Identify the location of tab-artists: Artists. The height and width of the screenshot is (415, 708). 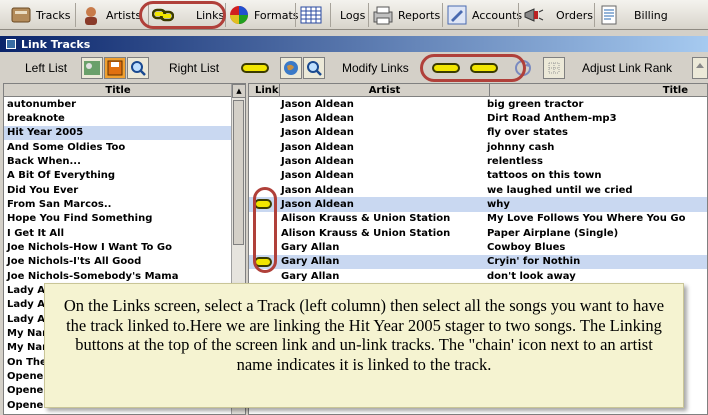
(110, 15).